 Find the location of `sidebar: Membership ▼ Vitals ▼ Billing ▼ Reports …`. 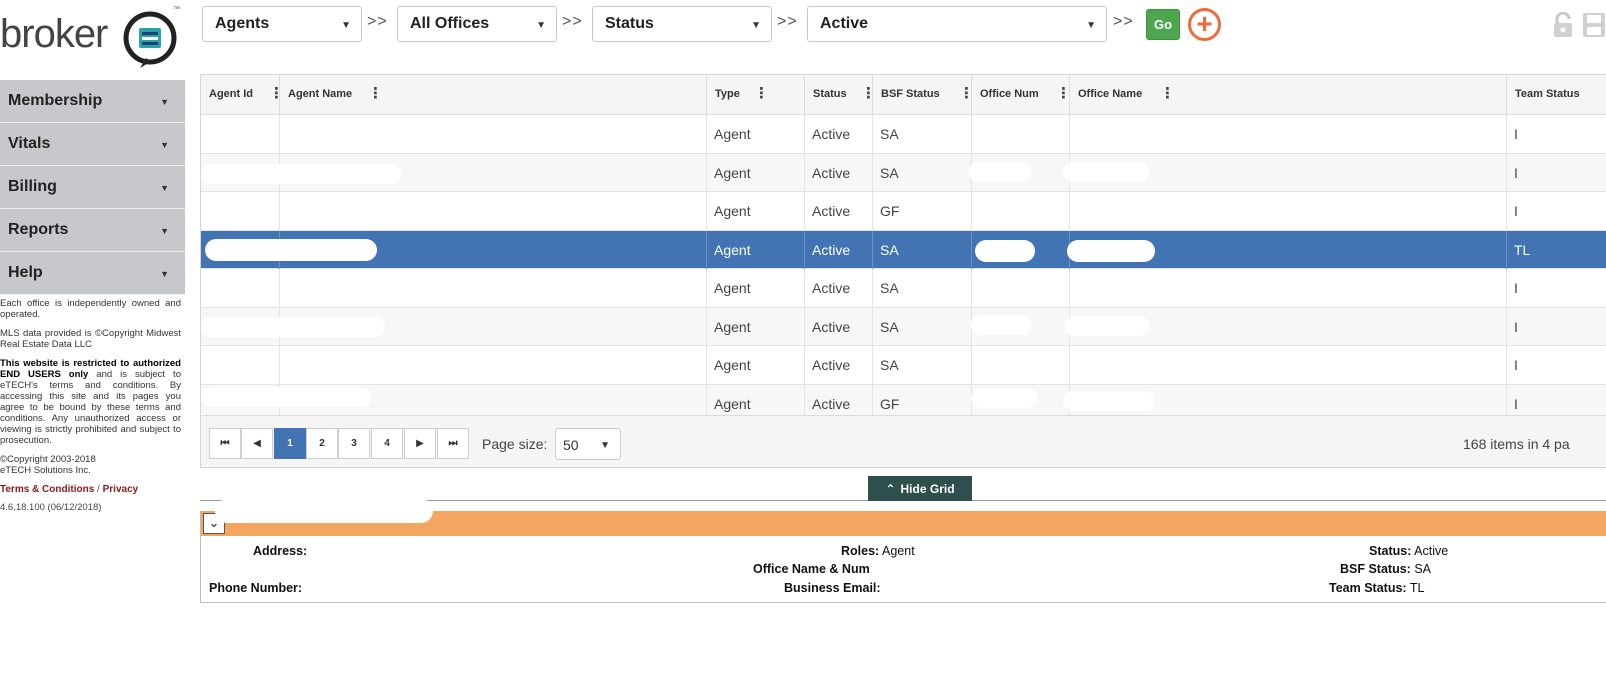

sidebar: Membership ▼ Vitals ▼ Billing ▼ Reports … is located at coordinates (92, 296).